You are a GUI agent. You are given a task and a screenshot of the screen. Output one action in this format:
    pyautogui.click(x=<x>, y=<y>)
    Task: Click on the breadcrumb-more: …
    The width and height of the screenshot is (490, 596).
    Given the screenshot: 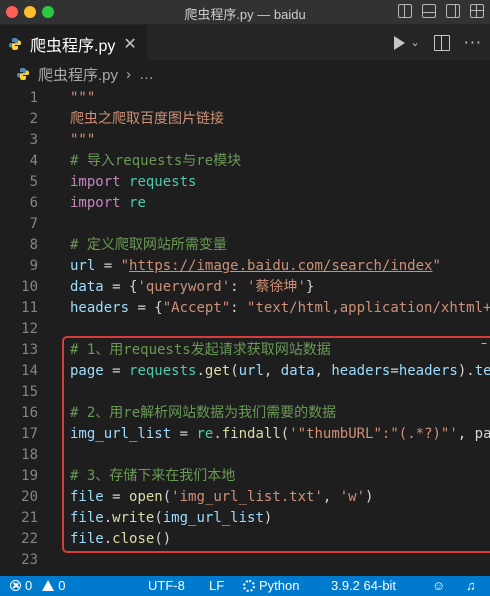 What is the action you would take?
    pyautogui.click(x=146, y=74)
    